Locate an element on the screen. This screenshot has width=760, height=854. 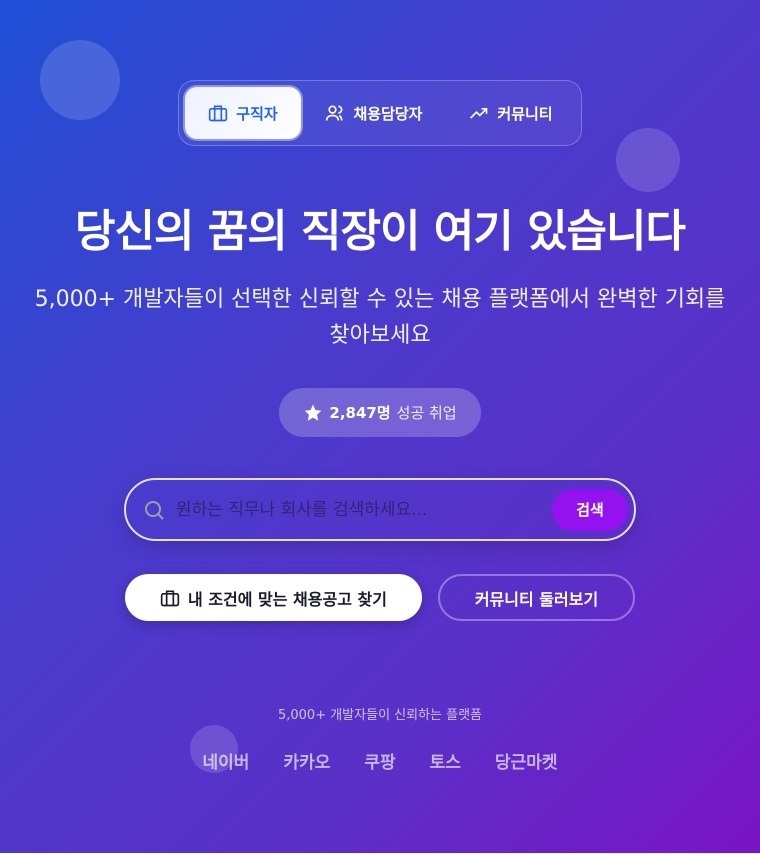
tab-label: 커뮤니티 is located at coordinates (525, 113).